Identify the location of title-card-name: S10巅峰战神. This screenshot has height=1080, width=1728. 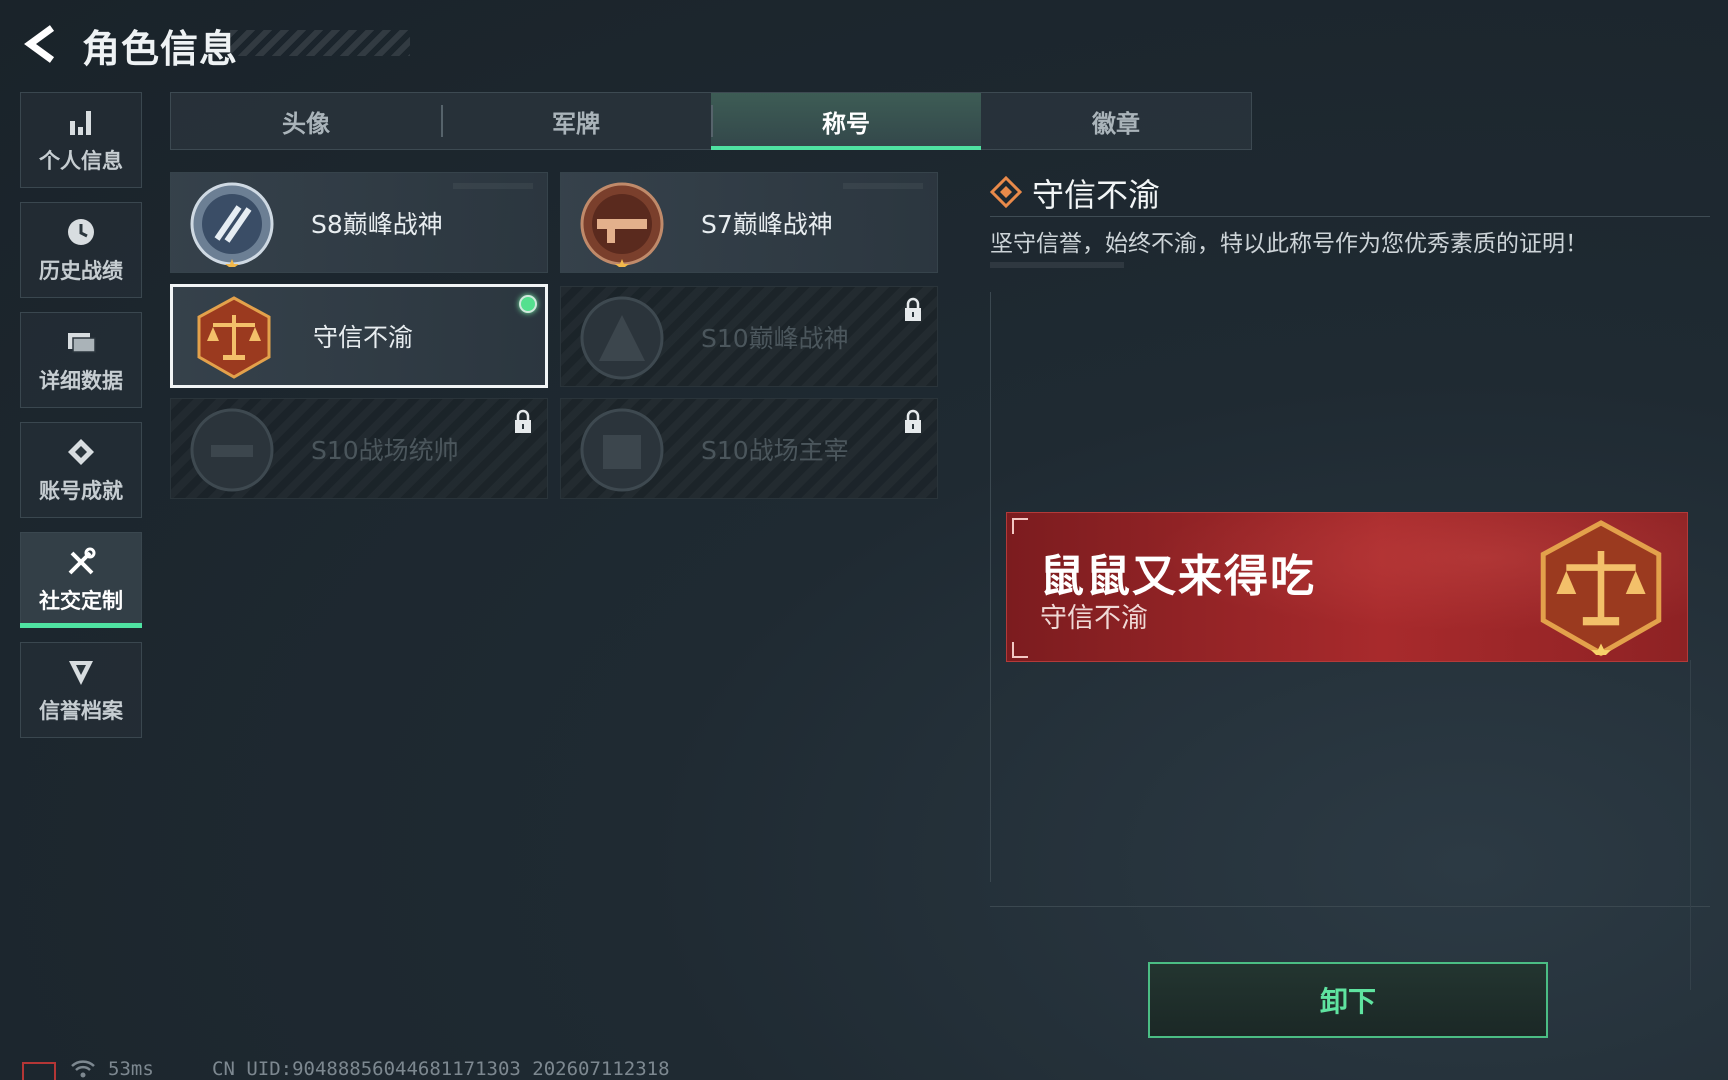
(775, 338).